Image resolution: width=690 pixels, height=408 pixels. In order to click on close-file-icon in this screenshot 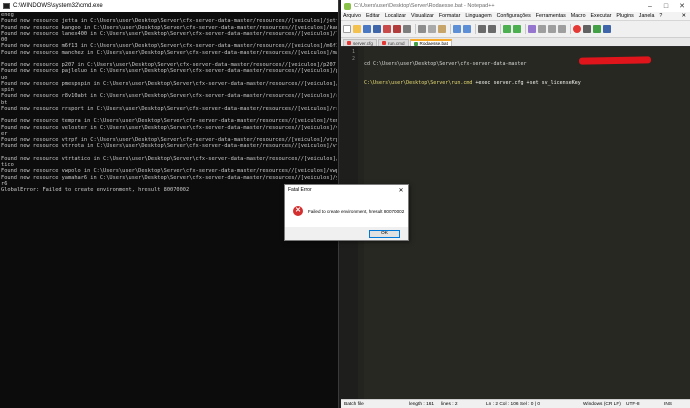, I will do `click(387, 29)`.